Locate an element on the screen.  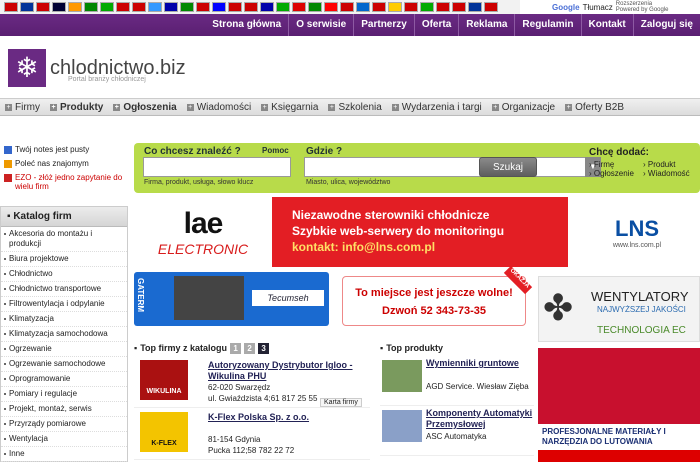
firm-logo: K-FLEX is located at coordinates (164, 432).